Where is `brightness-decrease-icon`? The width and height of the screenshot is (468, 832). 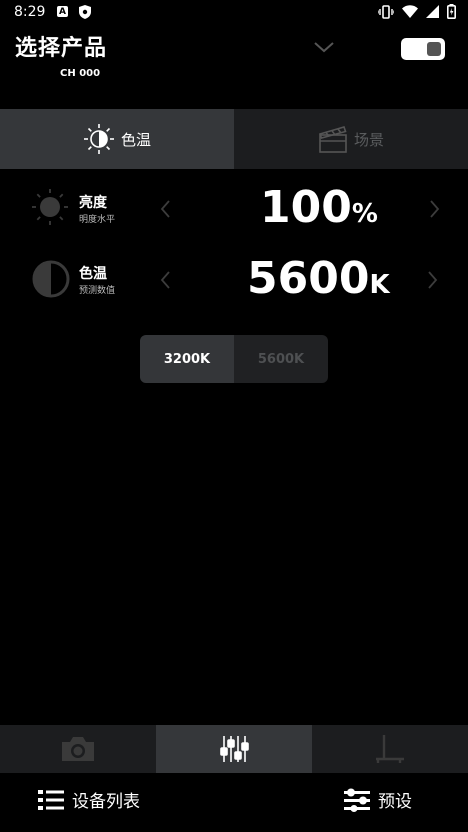
brightness-decrease-icon is located at coordinates (165, 209).